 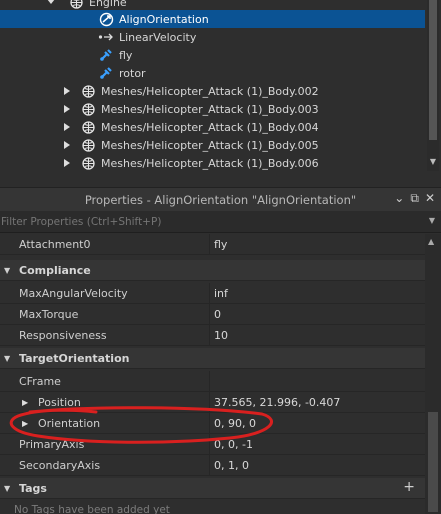 What do you see at coordinates (52, 444) in the screenshot?
I see `property-name: PrimaryAxis` at bounding box center [52, 444].